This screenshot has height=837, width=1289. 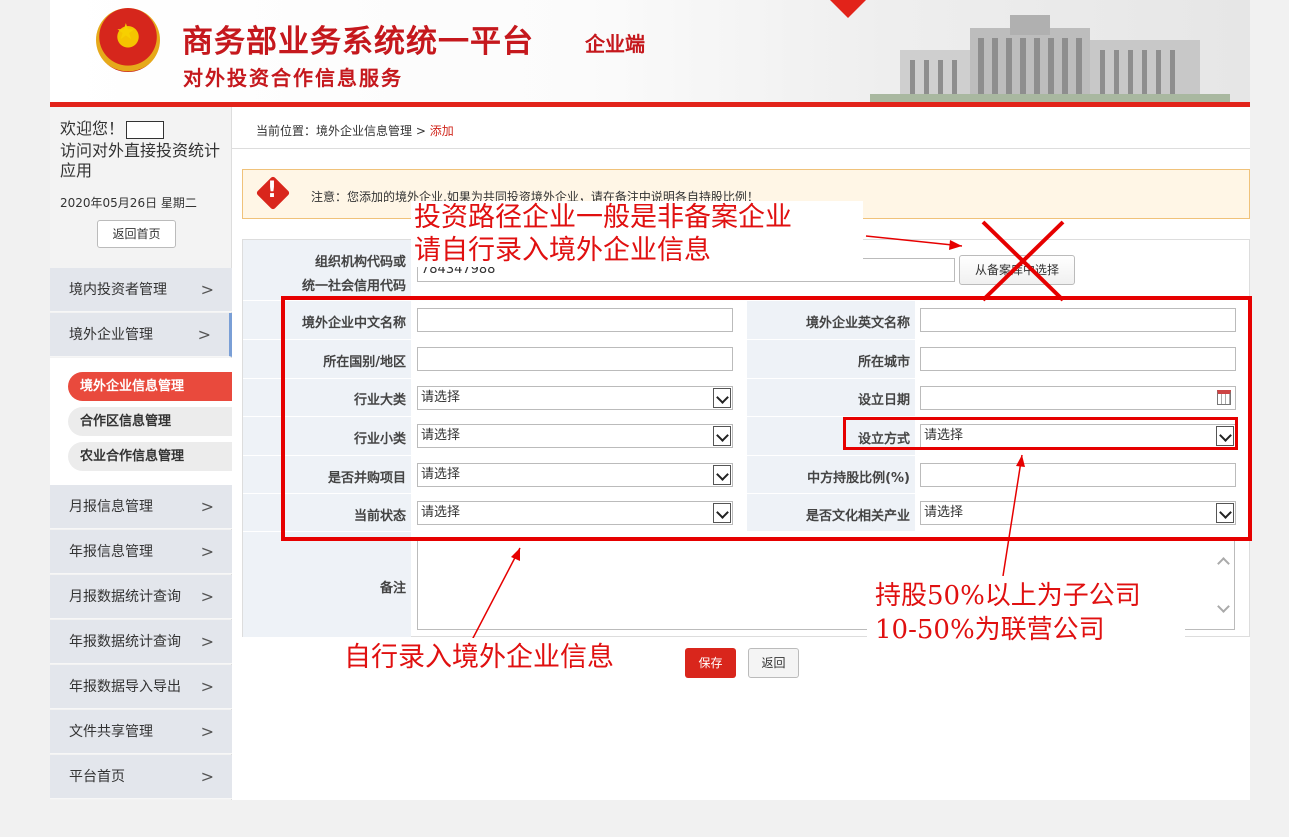 I want to click on sidebar-item-label: 月报信息管理, so click(x=111, y=507).